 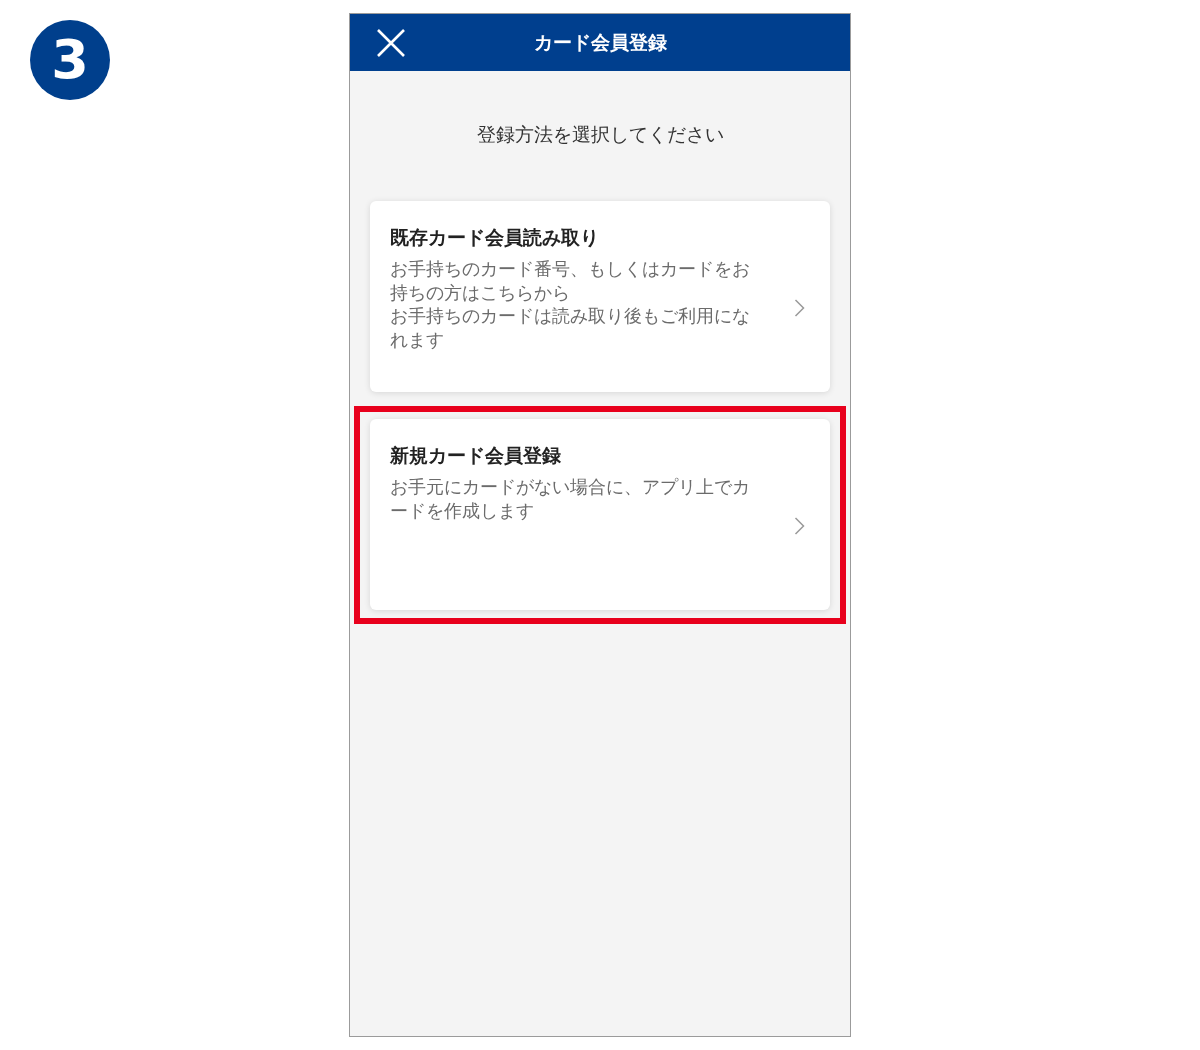 What do you see at coordinates (570, 281) in the screenshot?
I see `card-description: お手持ちのカード番号、もしくはカードをお持ちの方はこちらから` at bounding box center [570, 281].